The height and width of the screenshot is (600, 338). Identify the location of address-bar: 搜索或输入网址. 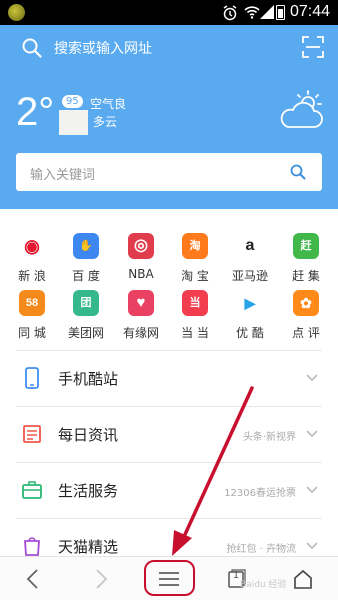
(169, 48).